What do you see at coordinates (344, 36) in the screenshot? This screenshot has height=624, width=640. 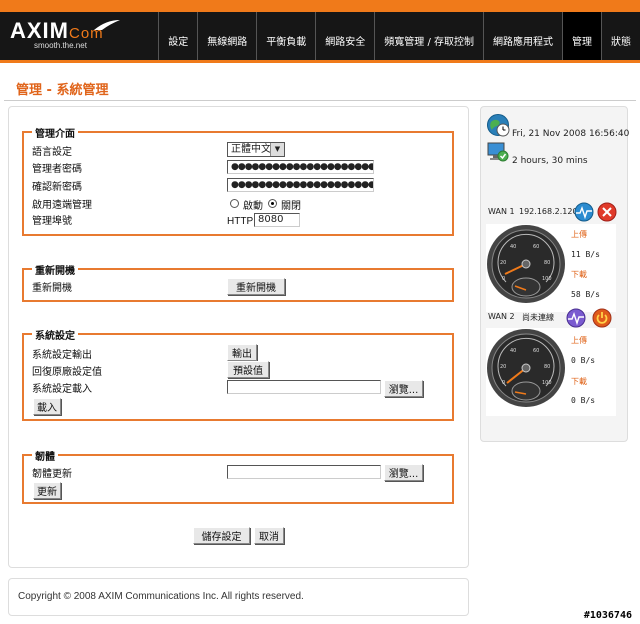 I see `nav-item-security: 網路安全` at bounding box center [344, 36].